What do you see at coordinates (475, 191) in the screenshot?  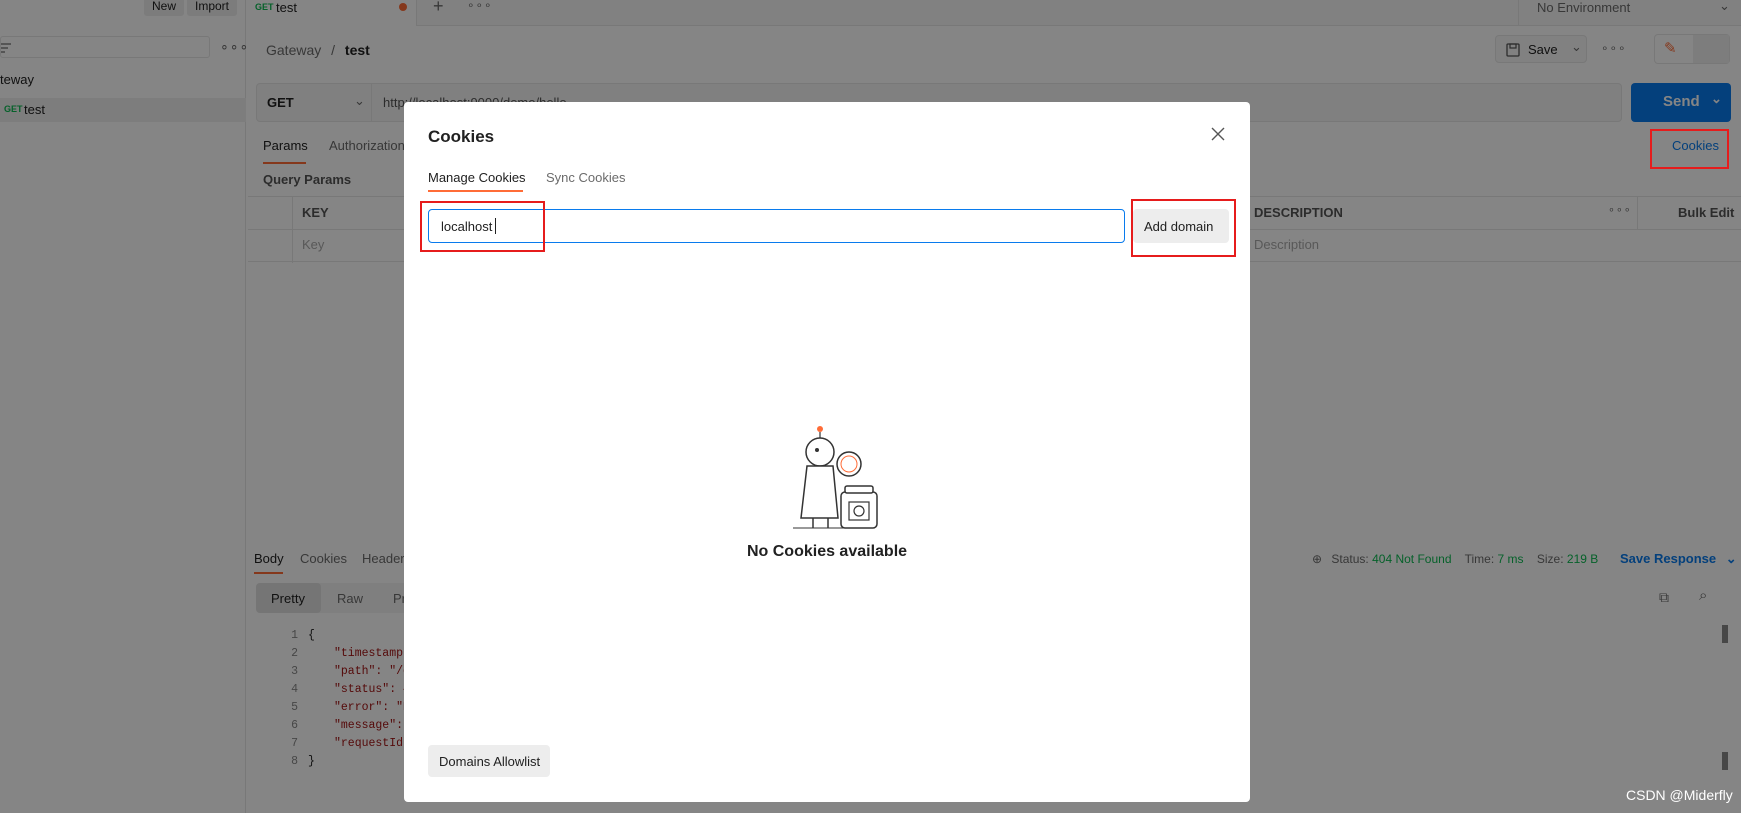 I see `modal-tab-indicator` at bounding box center [475, 191].